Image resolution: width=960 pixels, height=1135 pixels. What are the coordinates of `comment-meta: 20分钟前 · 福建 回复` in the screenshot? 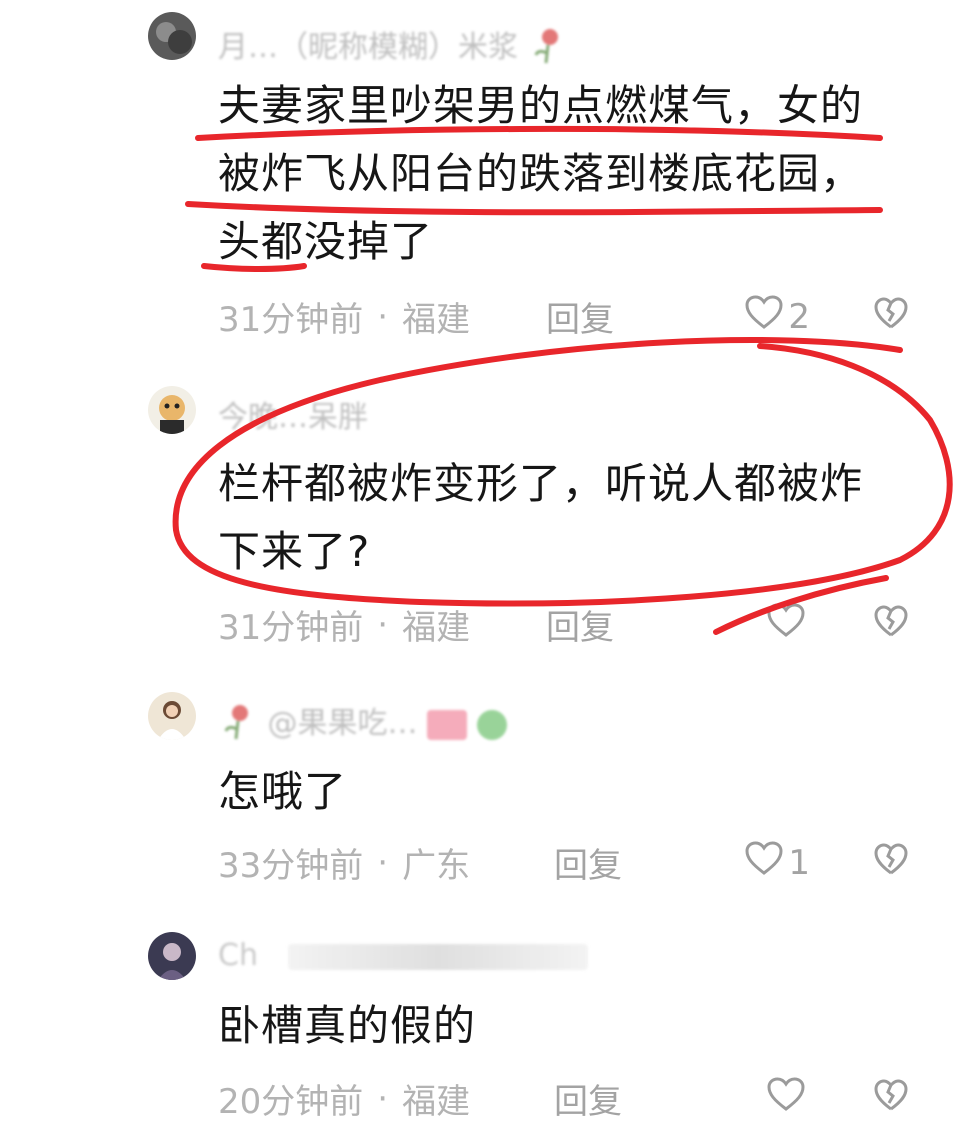 It's located at (569, 1098).